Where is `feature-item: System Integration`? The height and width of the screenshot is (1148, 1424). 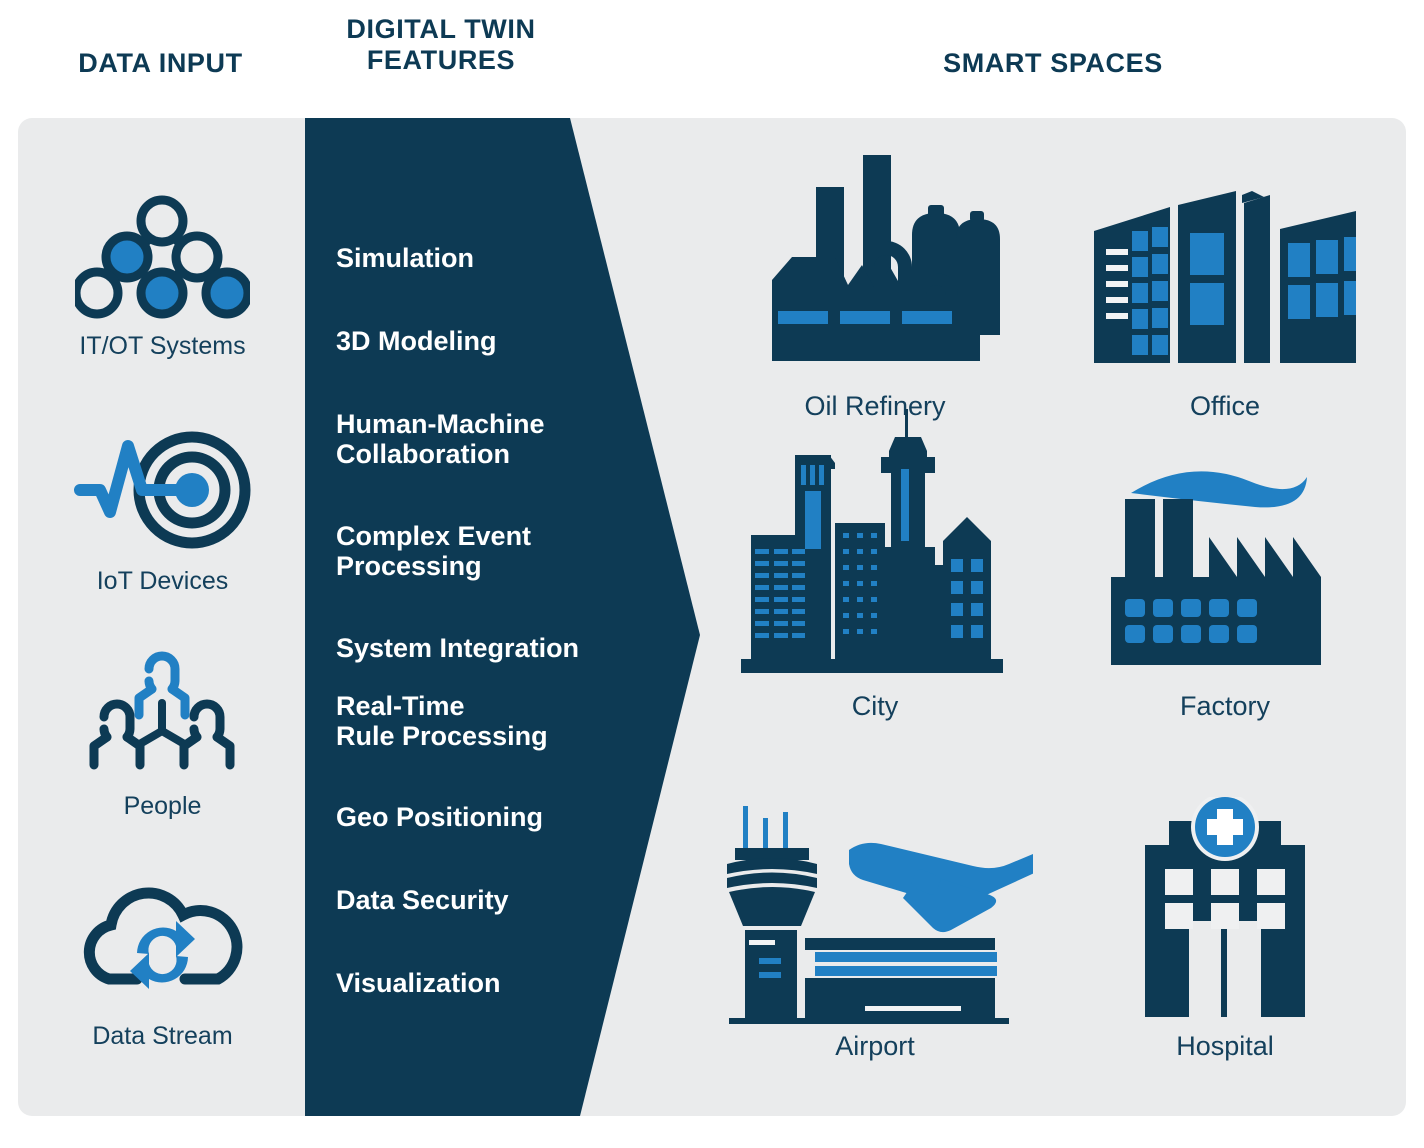
feature-item: System Integration is located at coordinates (457, 648).